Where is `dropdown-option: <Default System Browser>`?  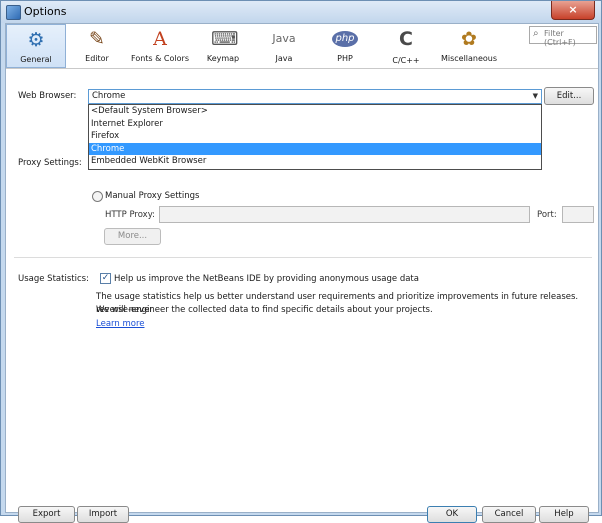 dropdown-option: <Default System Browser> is located at coordinates (315, 111).